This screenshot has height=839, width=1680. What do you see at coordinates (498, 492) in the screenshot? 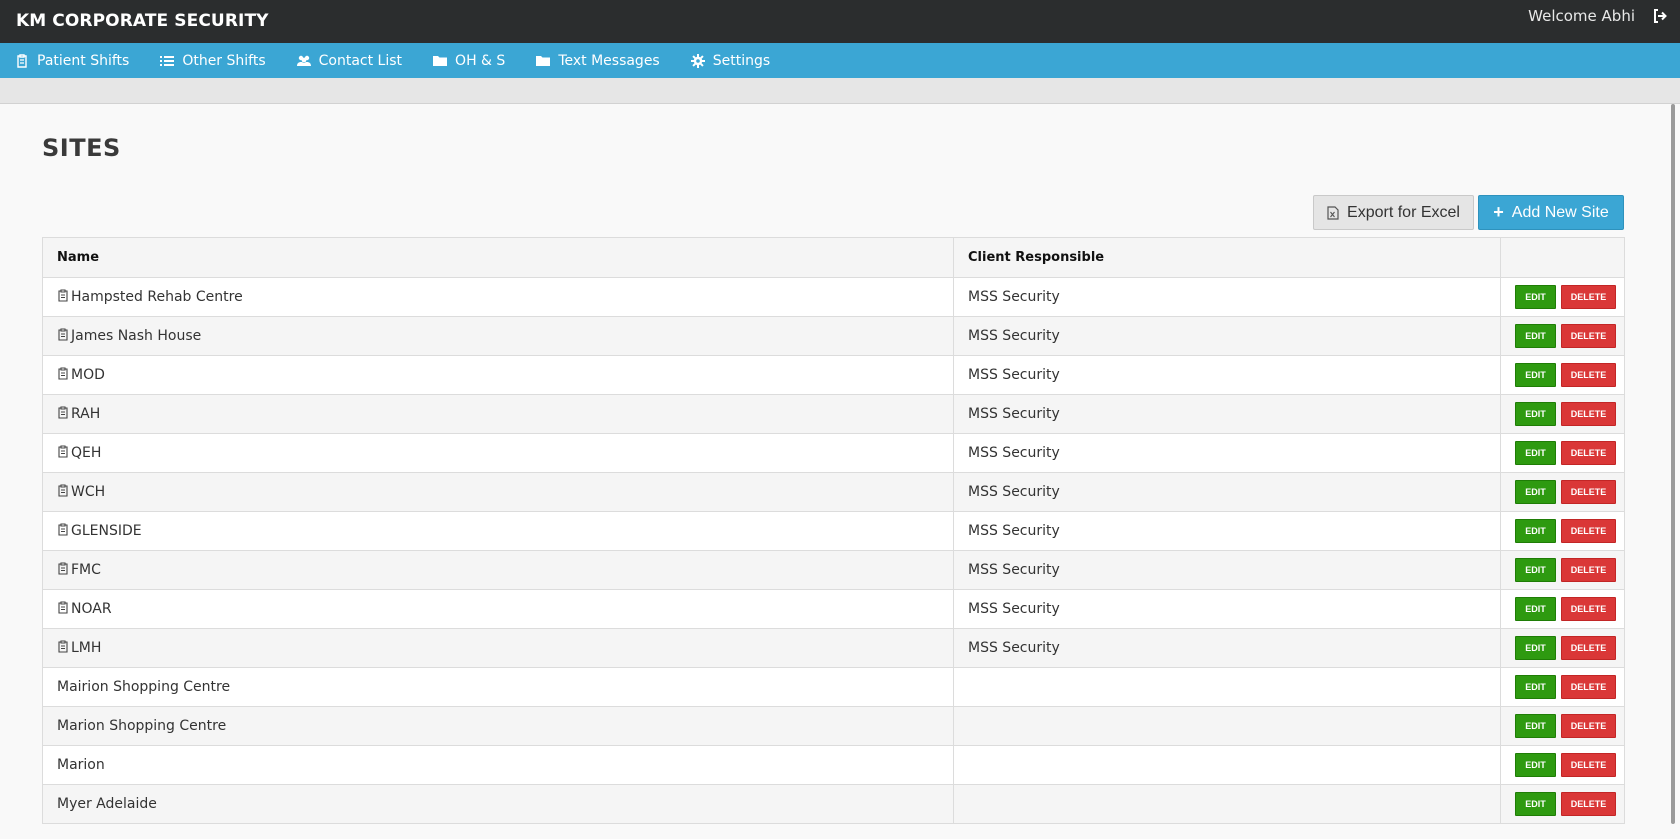
I see `site-name-cell: WCH` at bounding box center [498, 492].